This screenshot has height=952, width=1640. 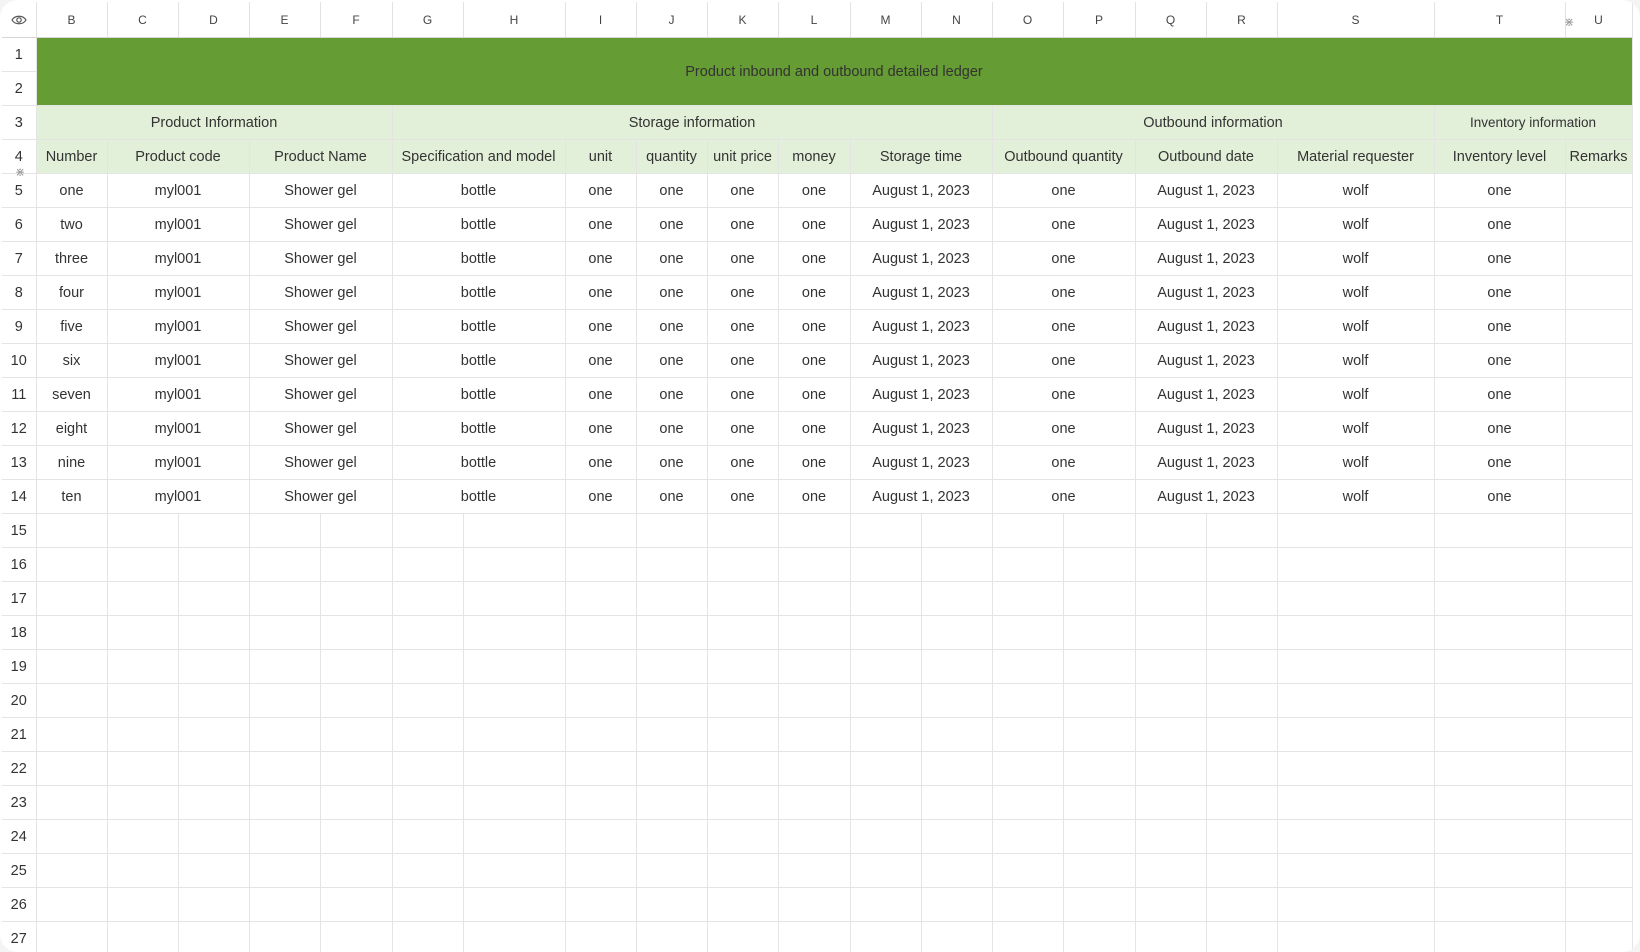 I want to click on header-outbound-date: Outbound date, so click(x=1206, y=156).